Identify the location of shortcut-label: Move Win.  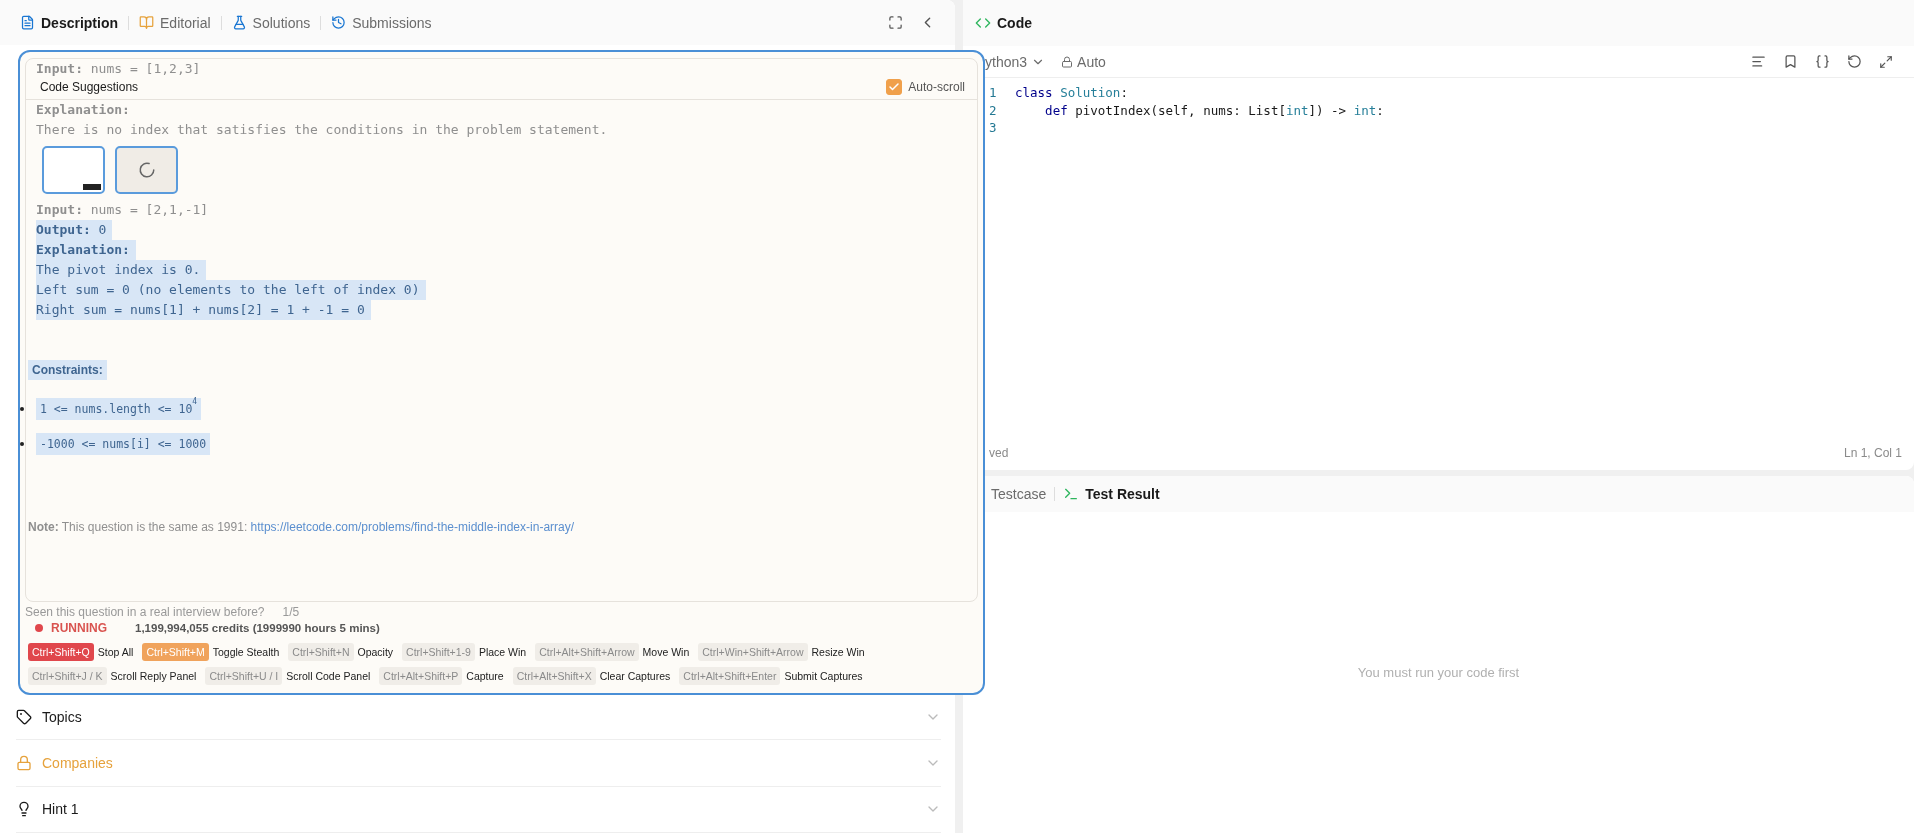
(666, 652).